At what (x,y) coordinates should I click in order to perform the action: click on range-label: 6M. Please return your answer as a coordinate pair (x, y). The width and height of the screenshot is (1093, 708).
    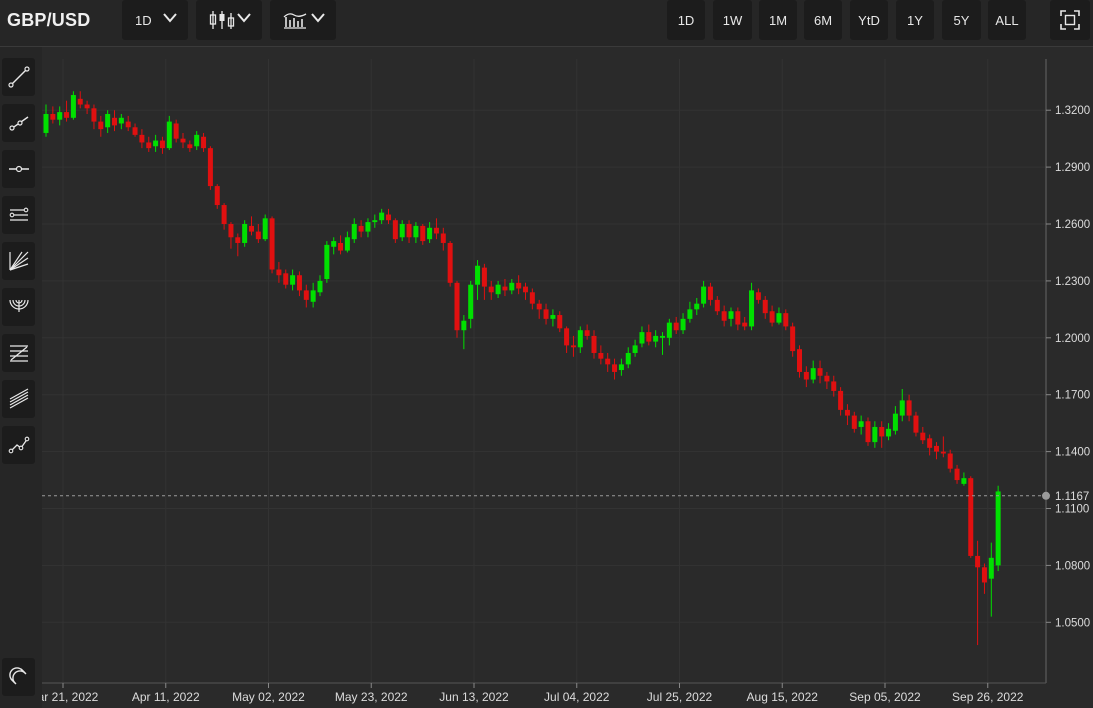
    Looking at the image, I should click on (823, 20).